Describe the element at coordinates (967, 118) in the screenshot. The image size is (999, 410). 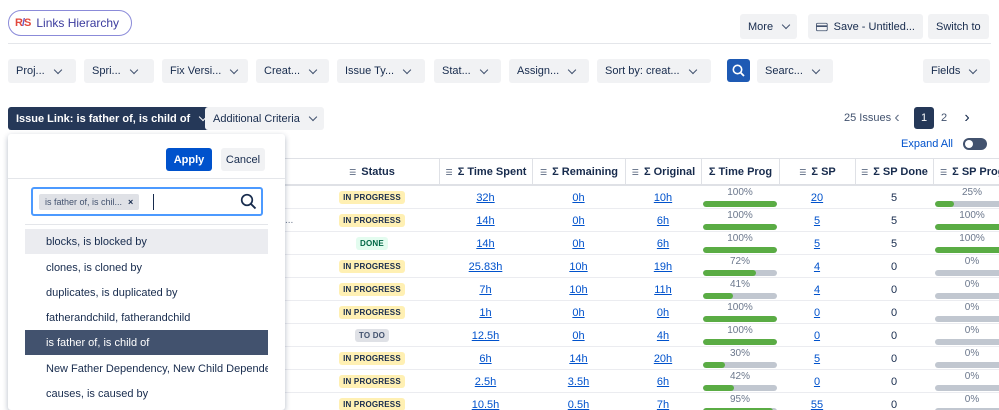
I see `next-page-button: ›` at that location.